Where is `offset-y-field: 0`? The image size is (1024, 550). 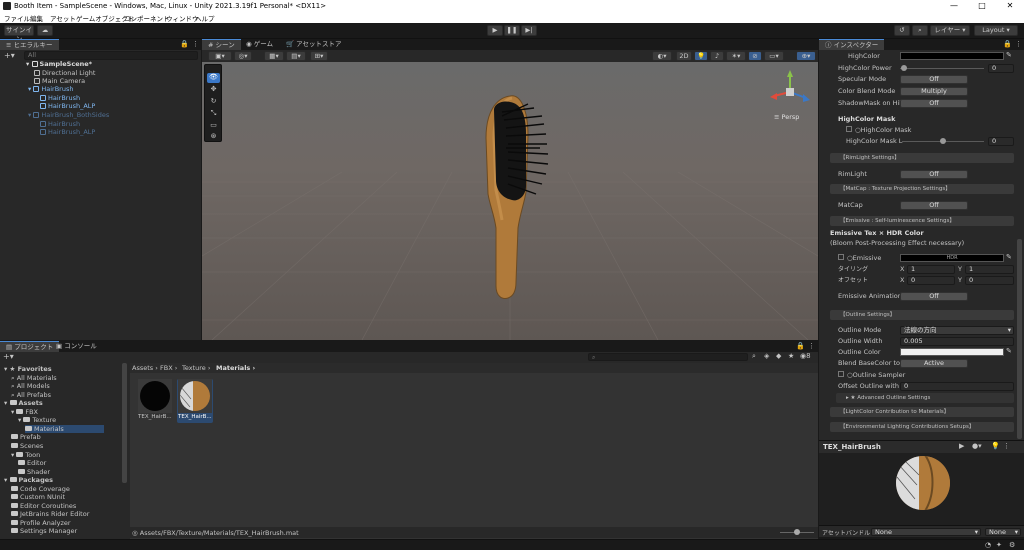 offset-y-field: 0 is located at coordinates (989, 280).